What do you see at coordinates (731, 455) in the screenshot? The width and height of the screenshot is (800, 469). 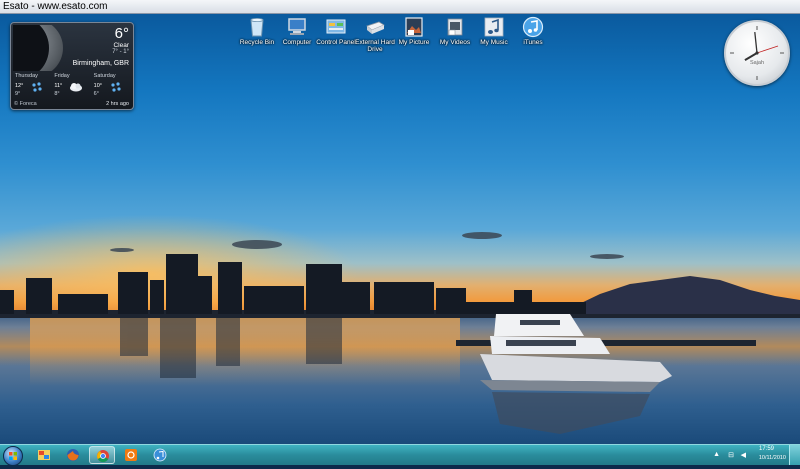 I see `network-icon: ⊟` at bounding box center [731, 455].